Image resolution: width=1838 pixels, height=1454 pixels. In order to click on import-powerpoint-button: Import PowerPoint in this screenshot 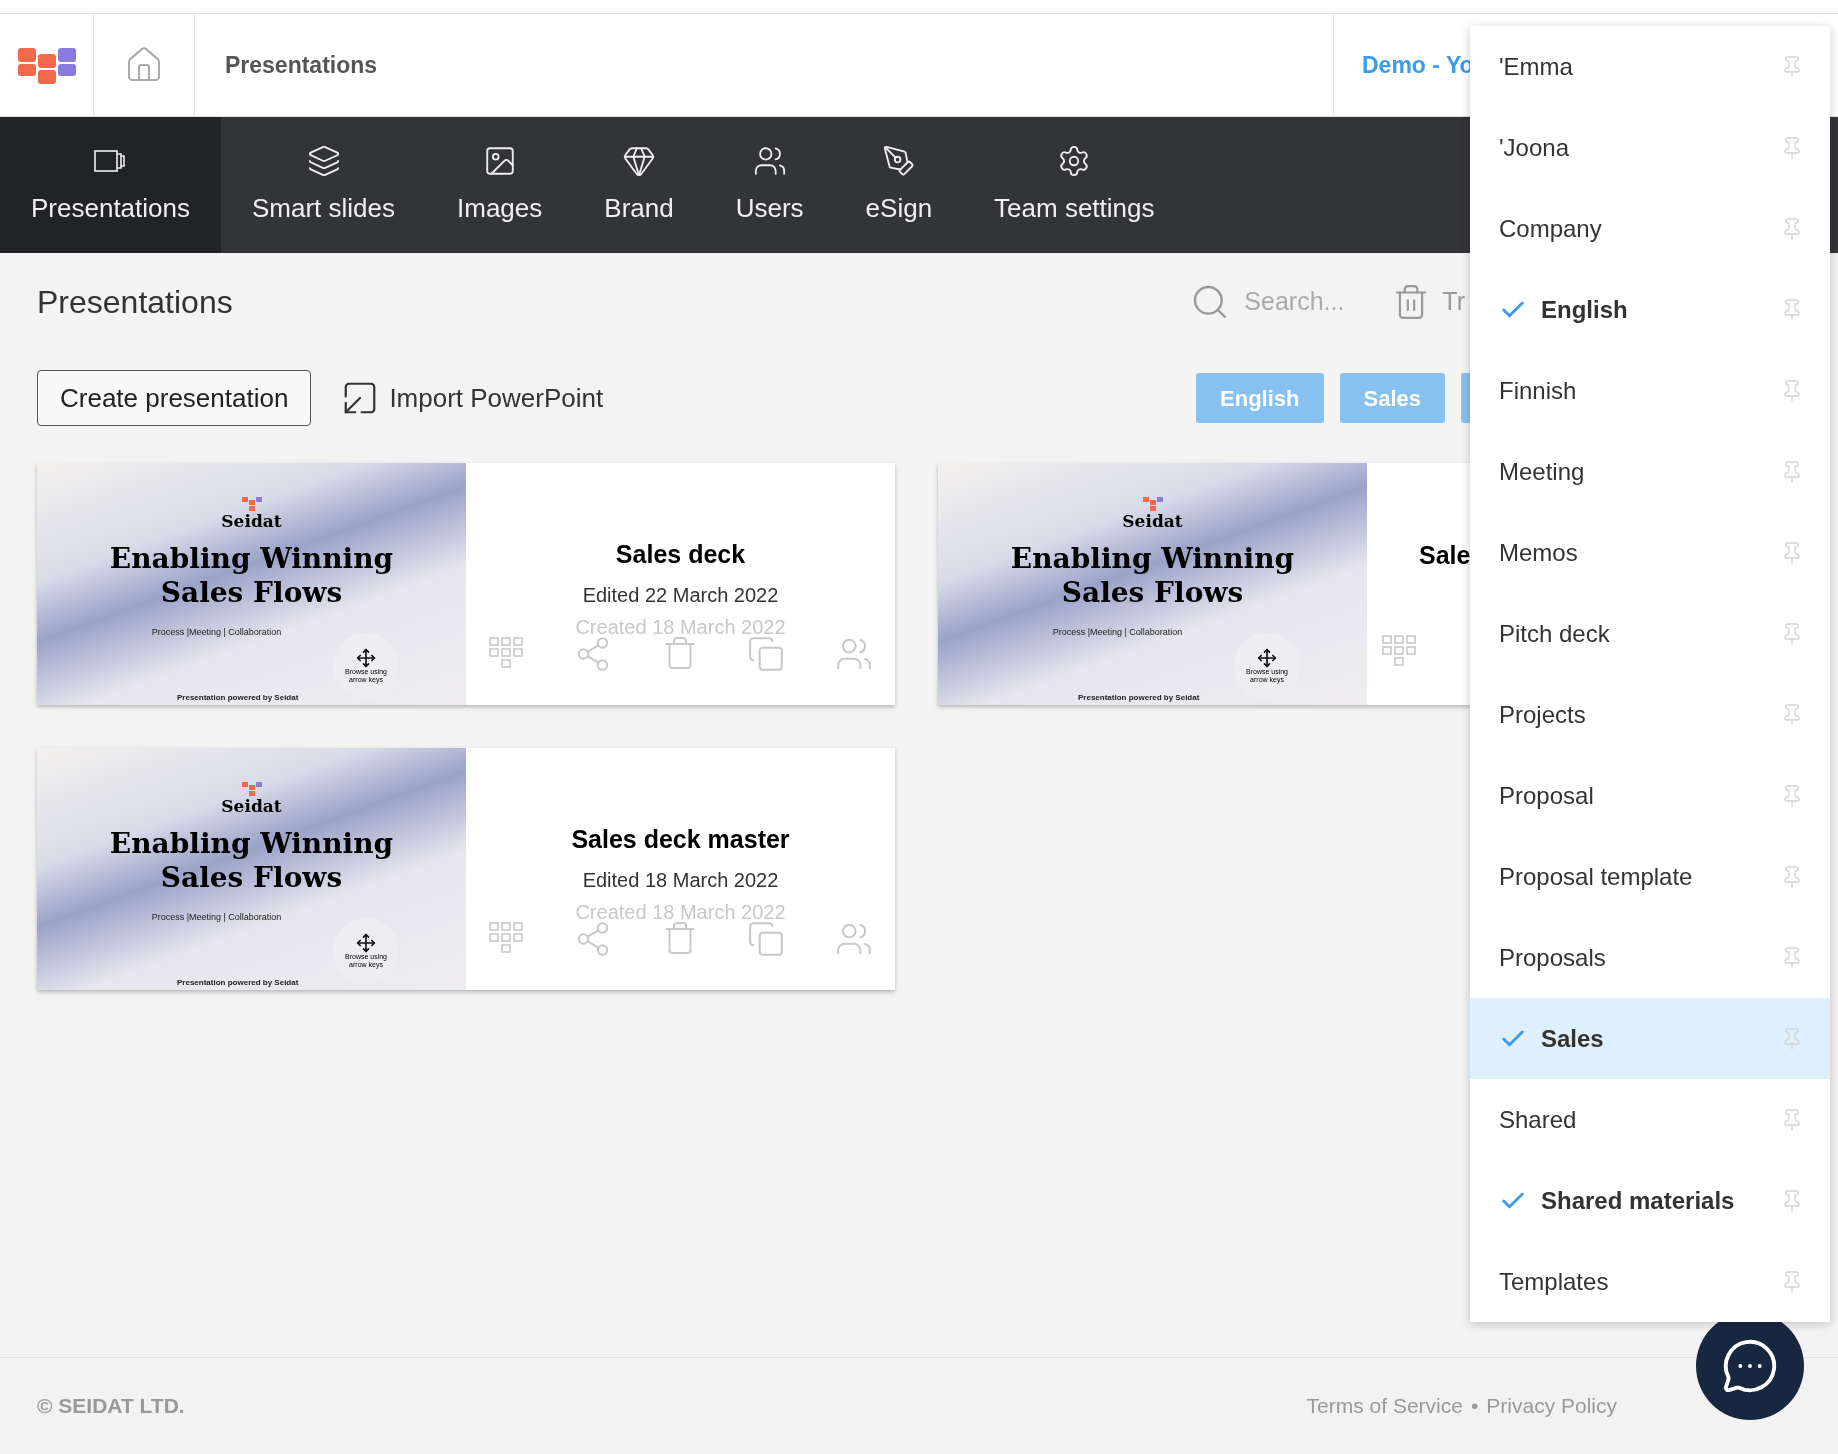, I will do `click(472, 398)`.